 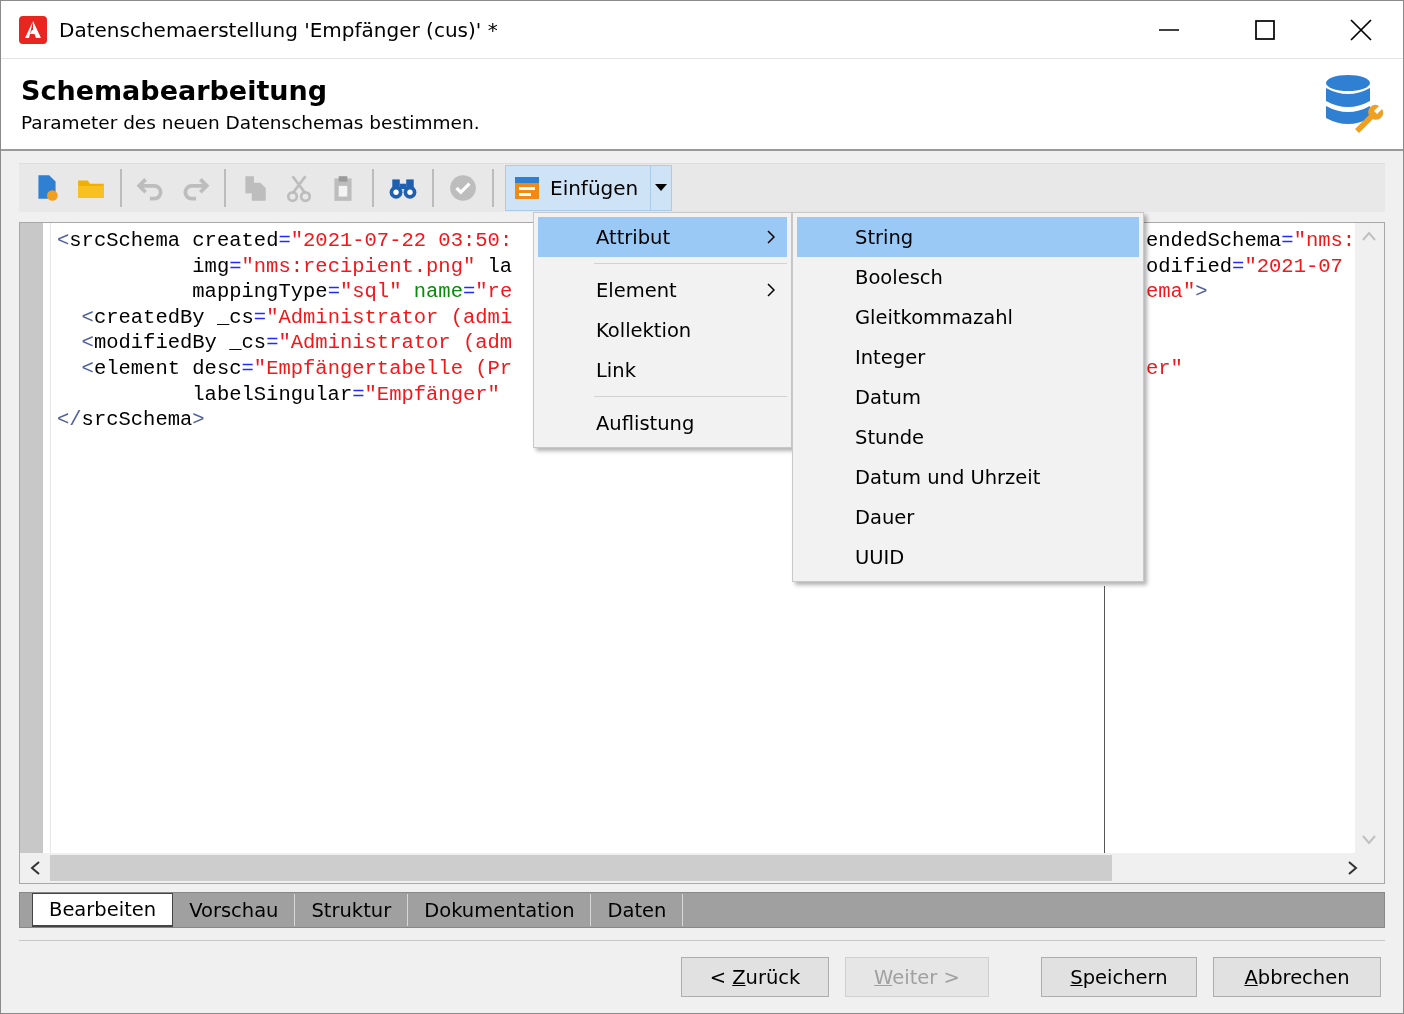 What do you see at coordinates (968, 317) in the screenshot?
I see `menu-item: Gleitkommazahl` at bounding box center [968, 317].